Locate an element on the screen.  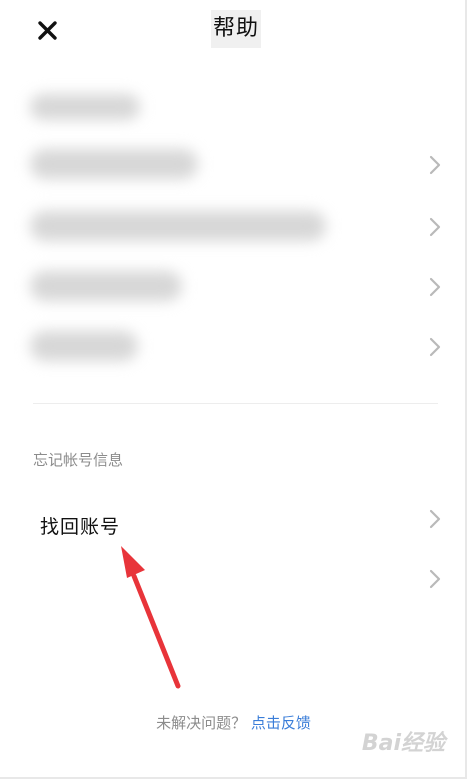
feedback-link: 点击反馈 is located at coordinates (281, 723).